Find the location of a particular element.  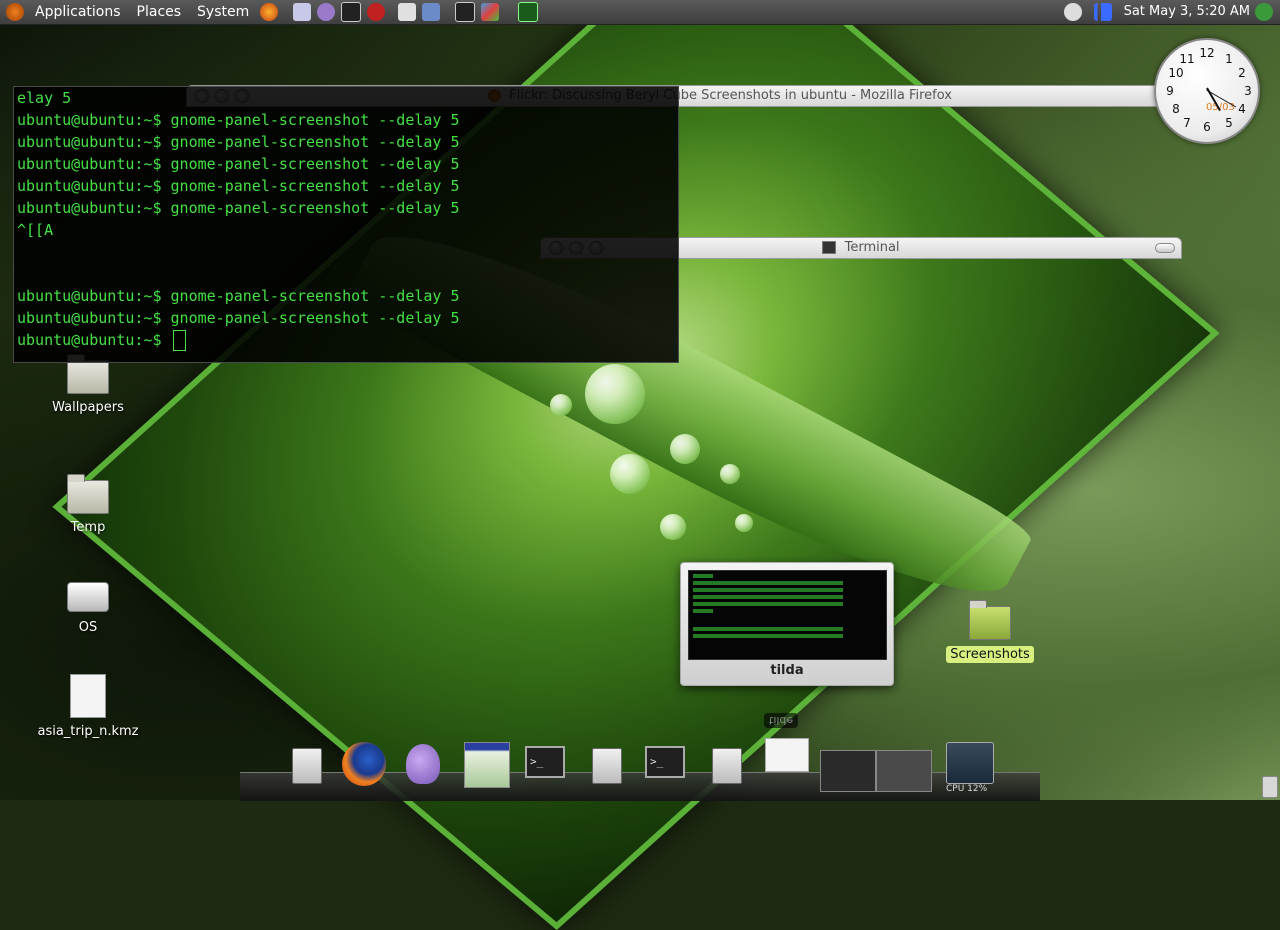

icon-label-selected: Screenshots is located at coordinates (990, 654).